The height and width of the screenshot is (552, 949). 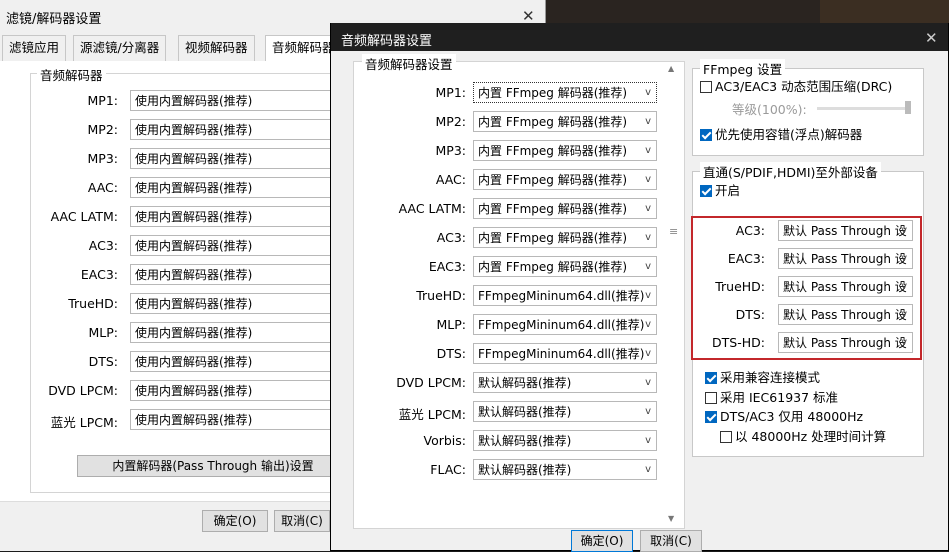 I want to click on decoder-label: TrueHD:, so click(x=740, y=286).